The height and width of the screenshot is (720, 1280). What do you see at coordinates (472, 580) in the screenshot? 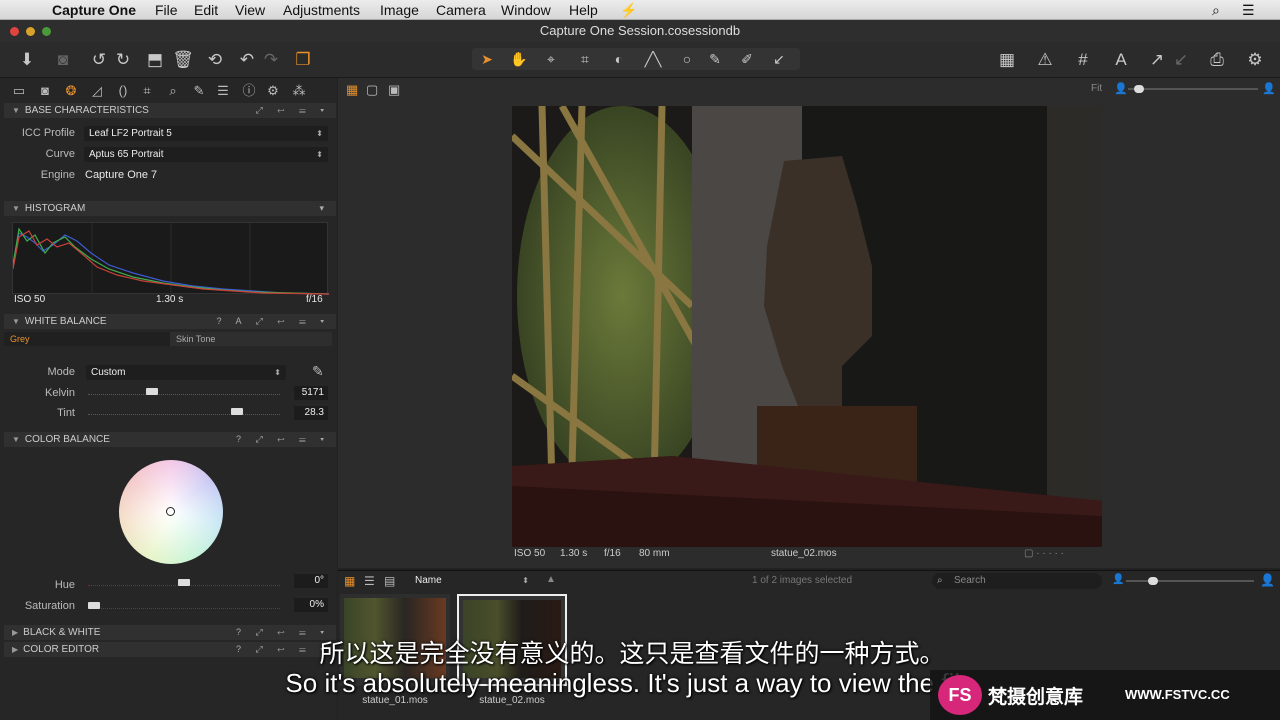
I see `sort-dropdown: Name ⬍` at bounding box center [472, 580].